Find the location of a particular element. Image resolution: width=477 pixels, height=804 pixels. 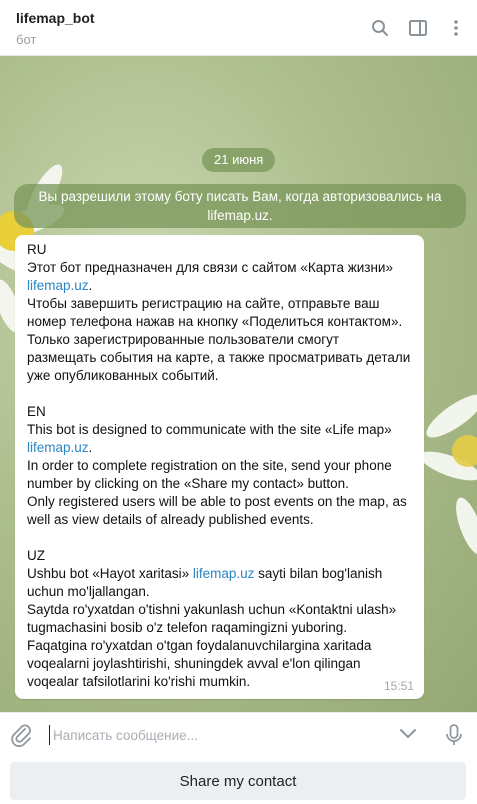

text-cursor is located at coordinates (49, 735).